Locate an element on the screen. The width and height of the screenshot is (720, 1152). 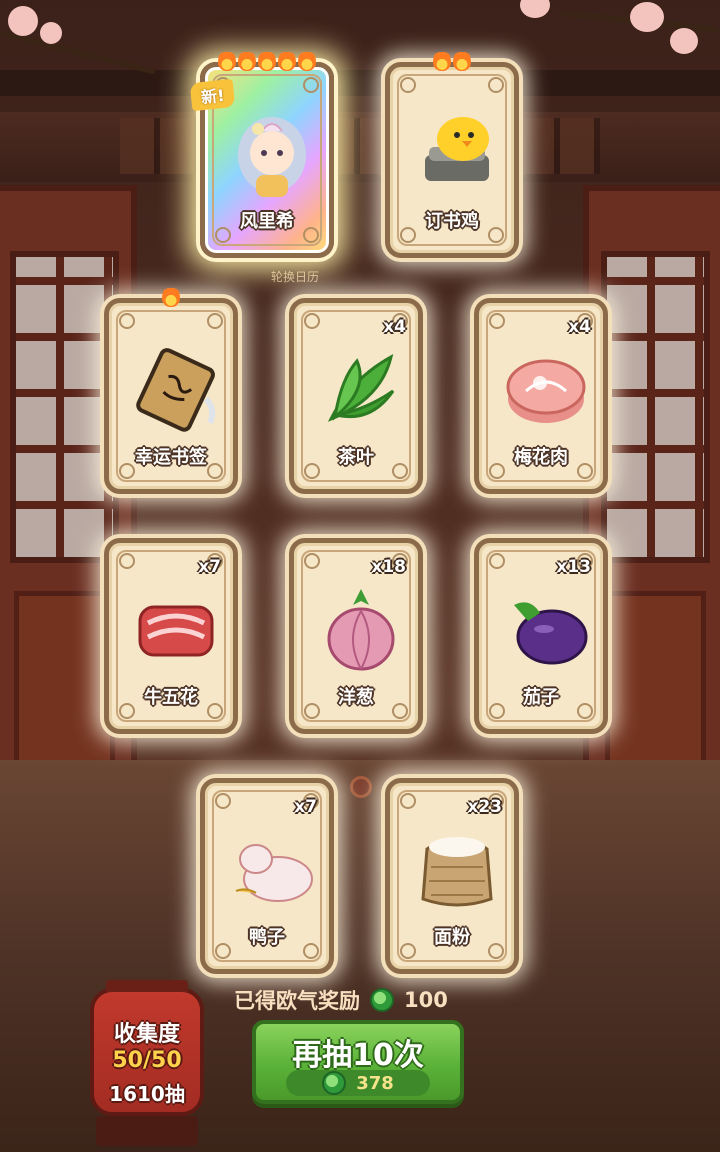
reward-summary: 已得欧气奖励 100 is located at coordinates (341, 1000).